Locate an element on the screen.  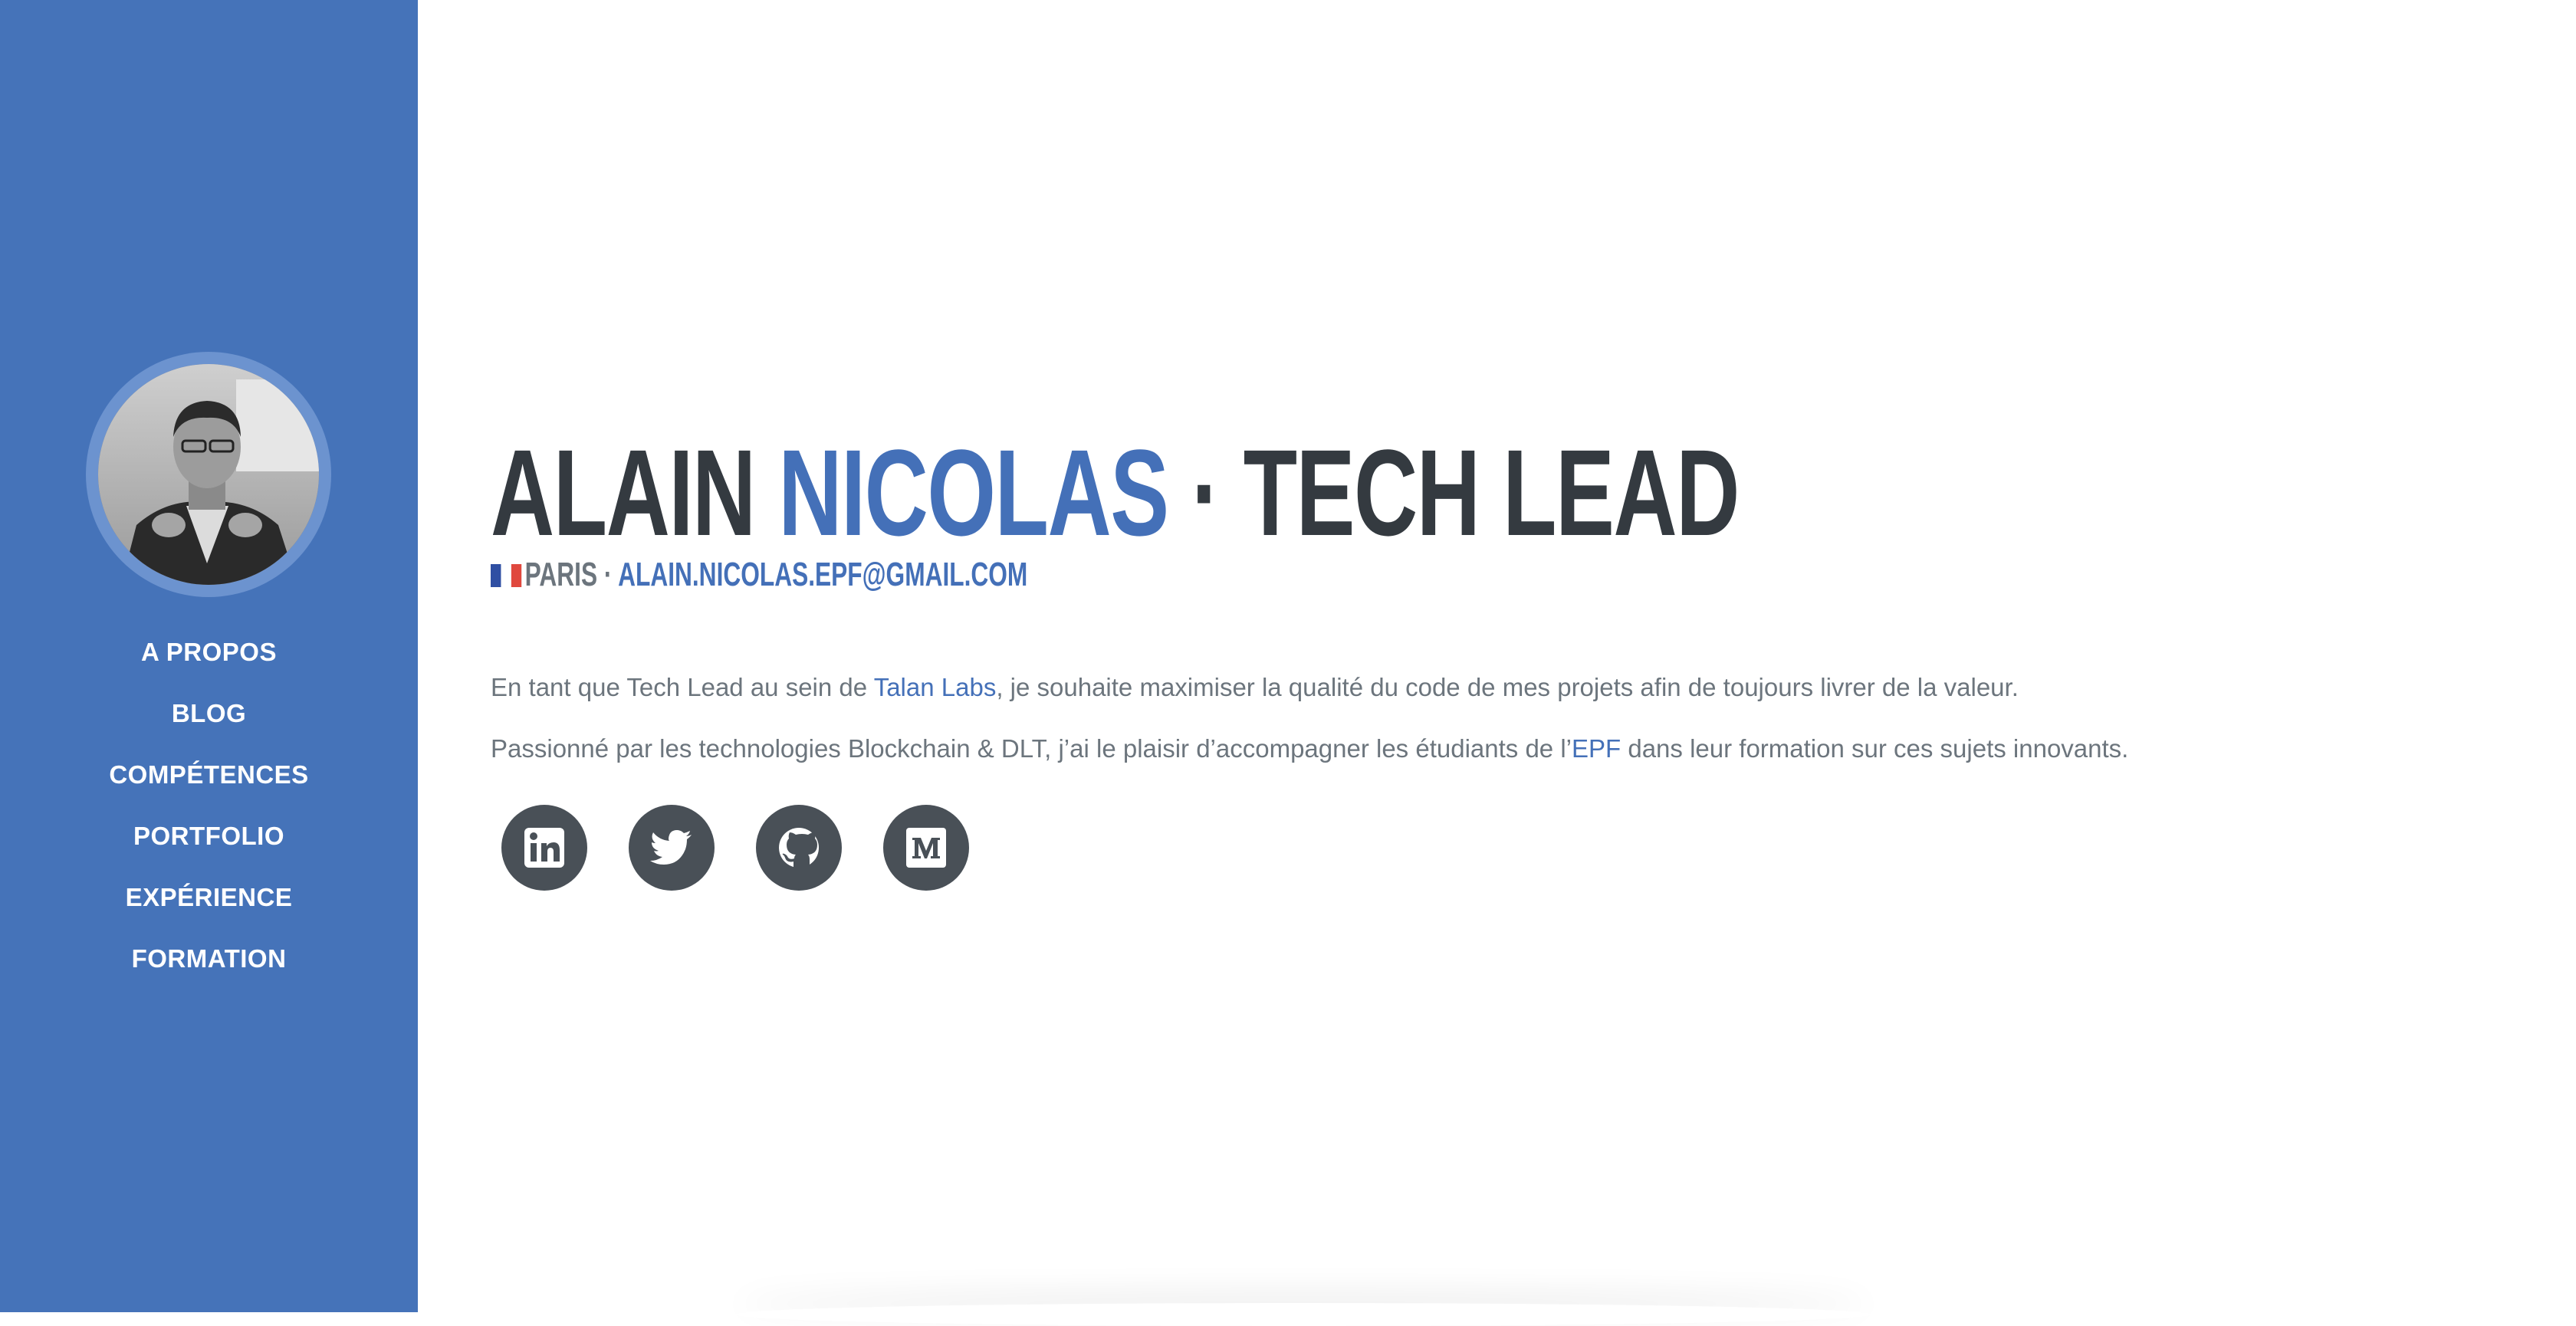
linkedin-icon is located at coordinates (544, 848).